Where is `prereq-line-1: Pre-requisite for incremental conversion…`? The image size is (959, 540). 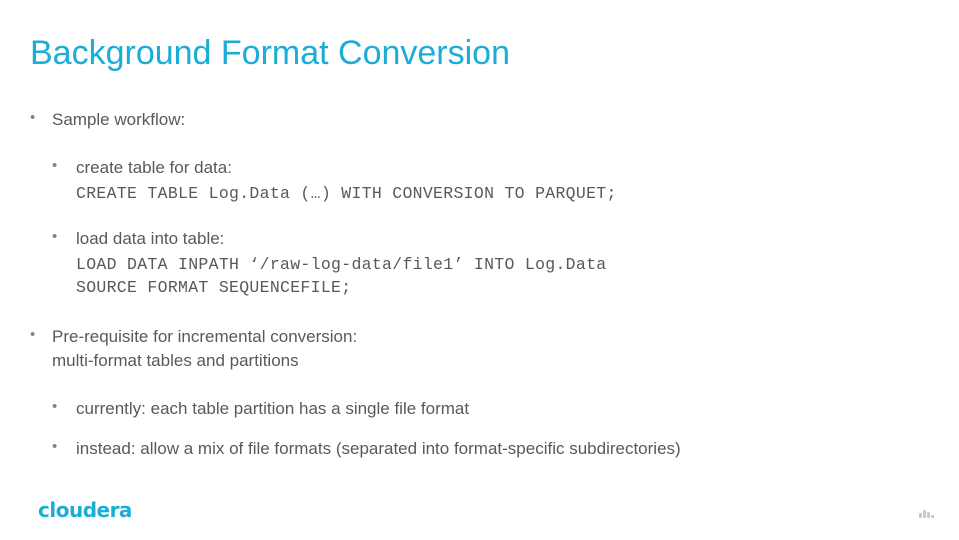 prereq-line-1: Pre-requisite for incremental conversion… is located at coordinates (205, 336).